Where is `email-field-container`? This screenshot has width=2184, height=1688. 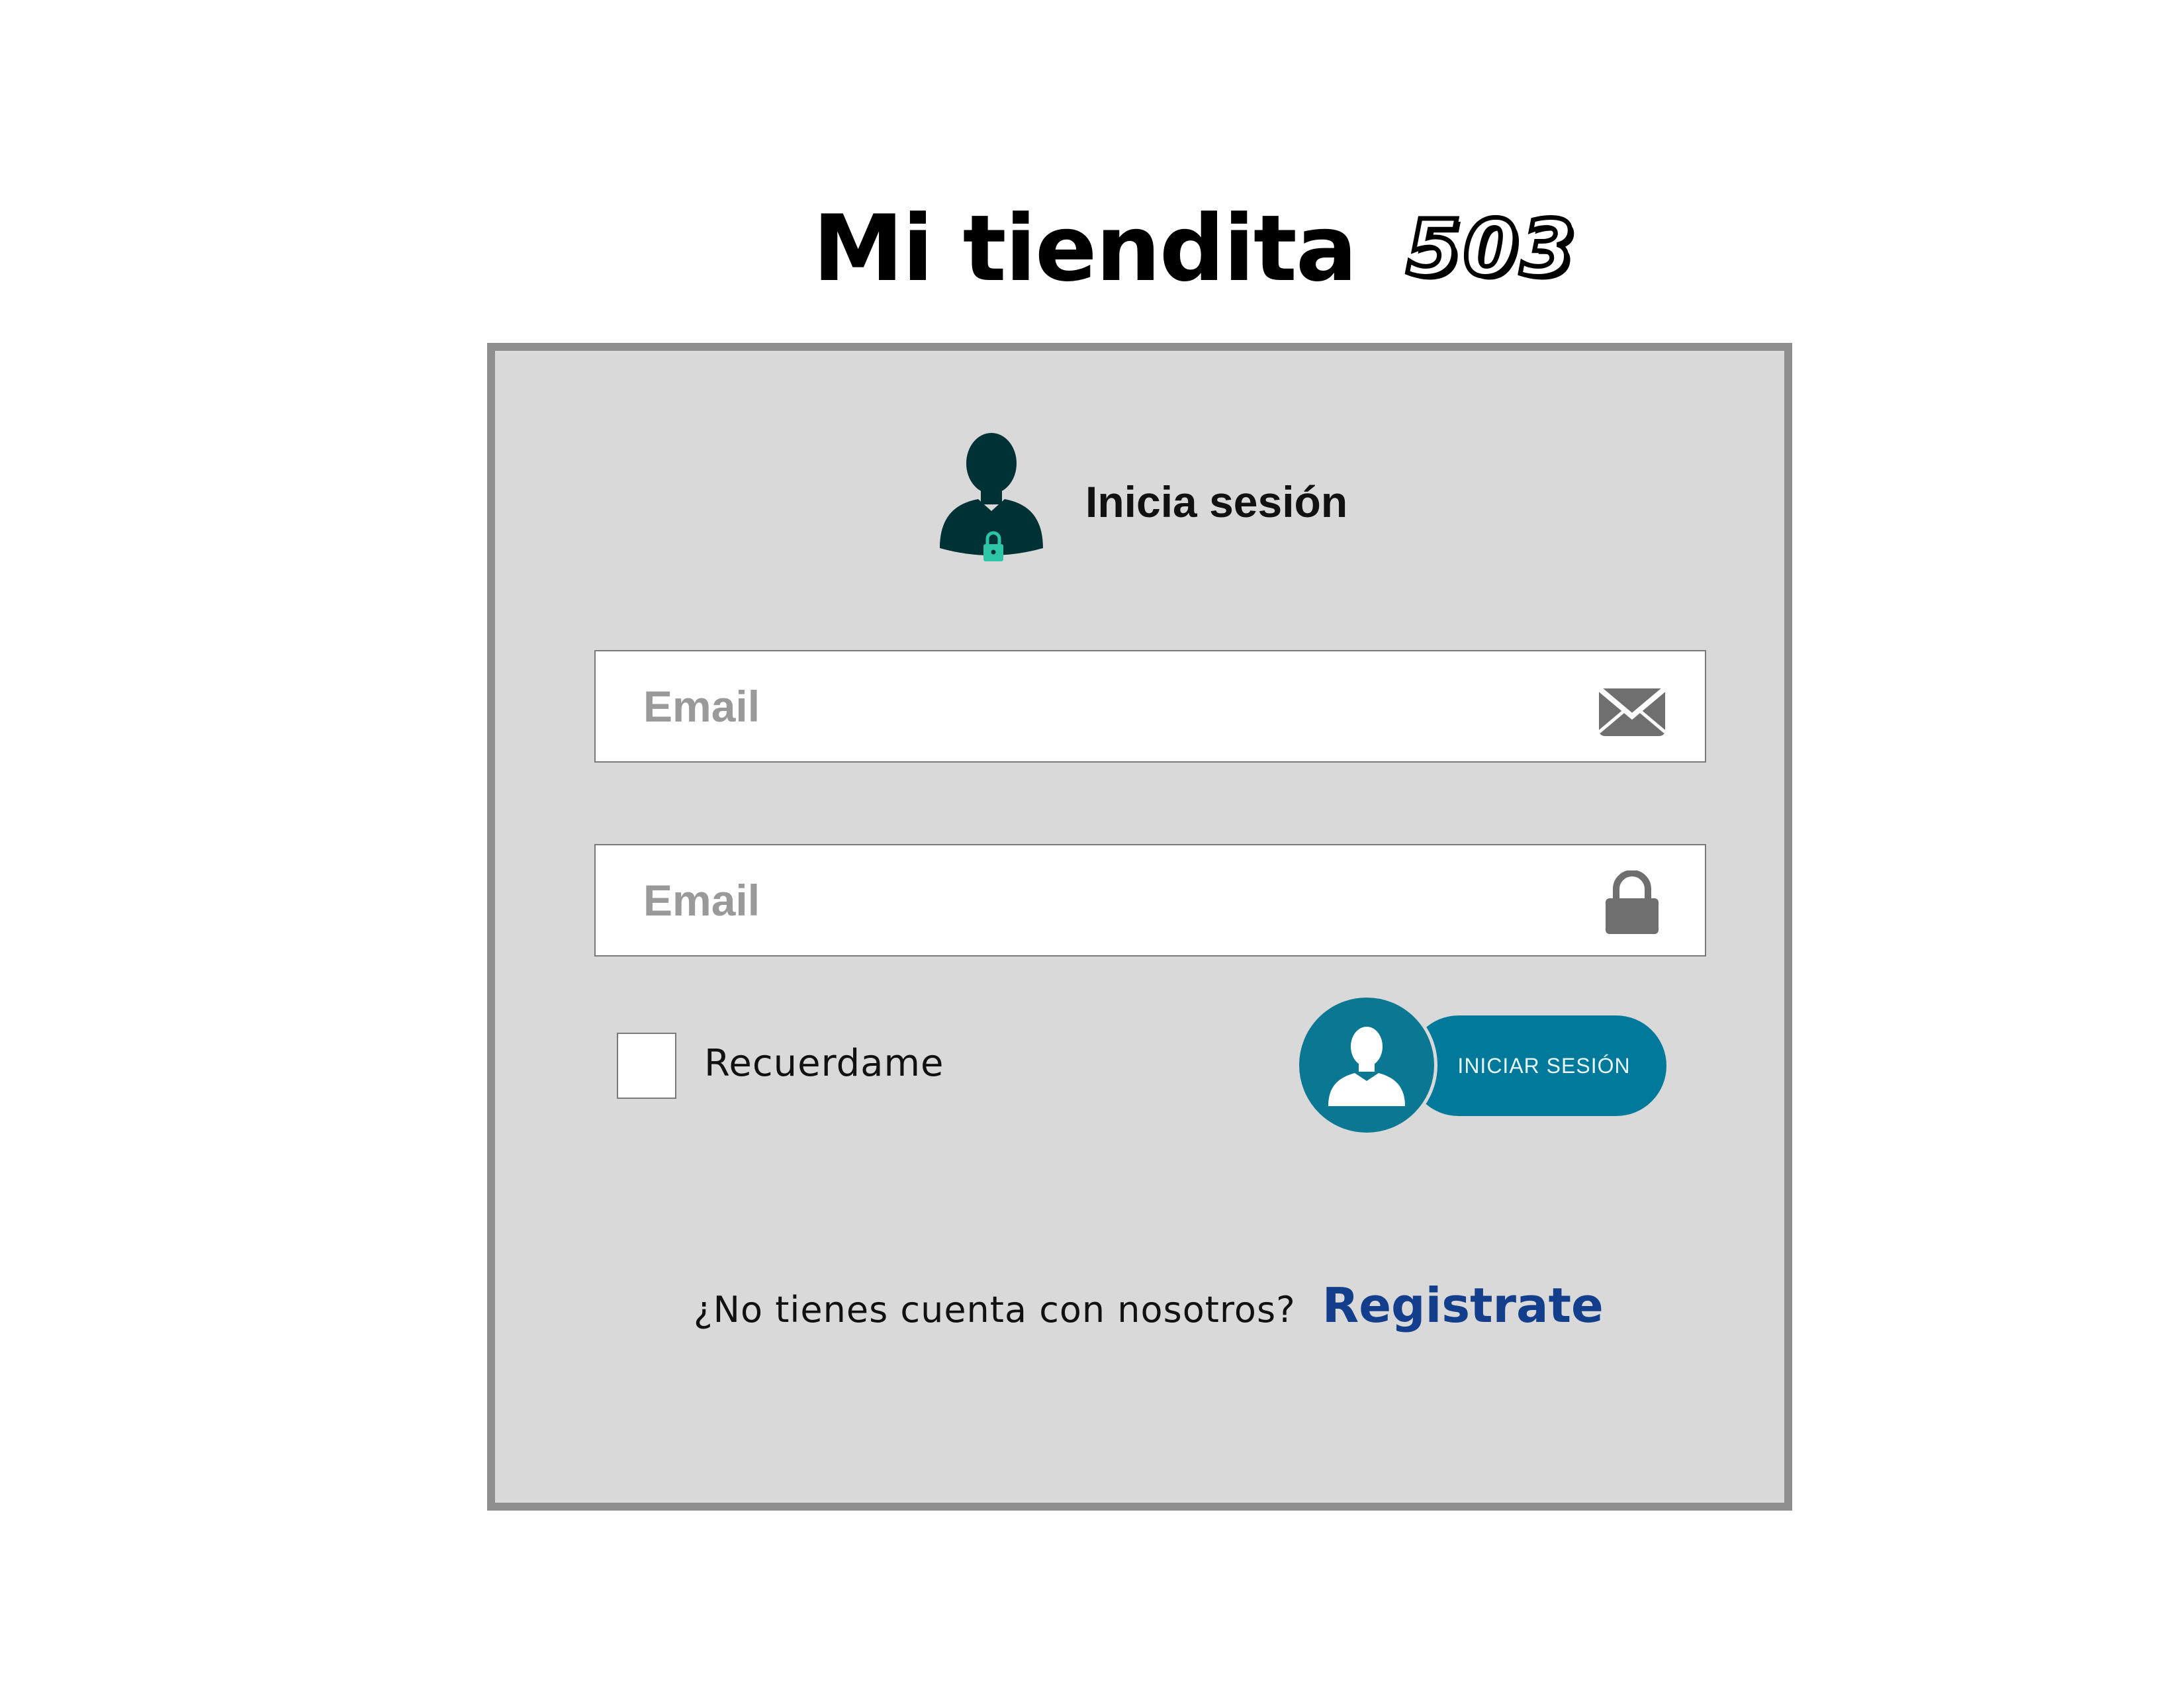
email-field-container is located at coordinates (1150, 706).